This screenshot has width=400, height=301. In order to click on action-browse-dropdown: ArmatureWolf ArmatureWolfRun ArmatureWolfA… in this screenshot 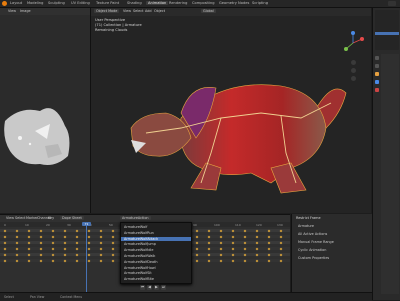, I will do `click(156, 253)`.